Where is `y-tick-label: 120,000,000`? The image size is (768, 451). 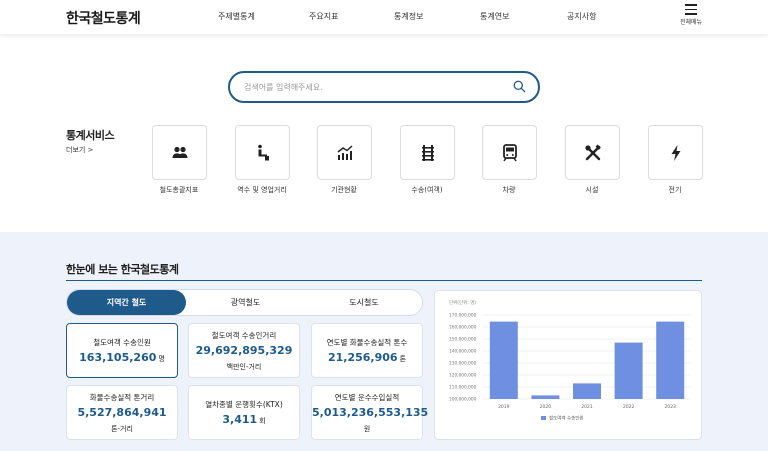 y-tick-label: 120,000,000 is located at coordinates (463, 376).